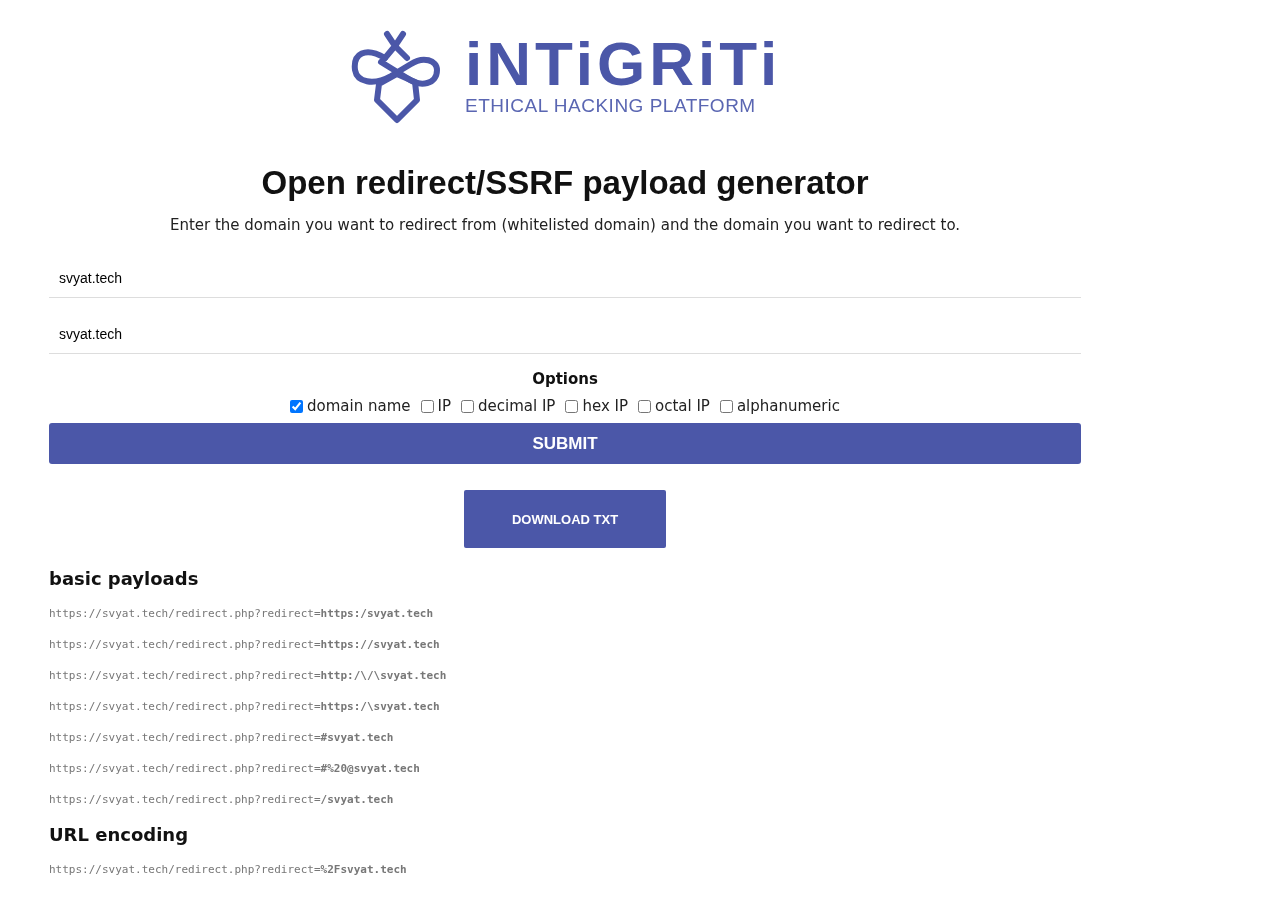  Describe the element at coordinates (565, 519) in the screenshot. I see `download-button: DOWNLOAD TXT` at that location.